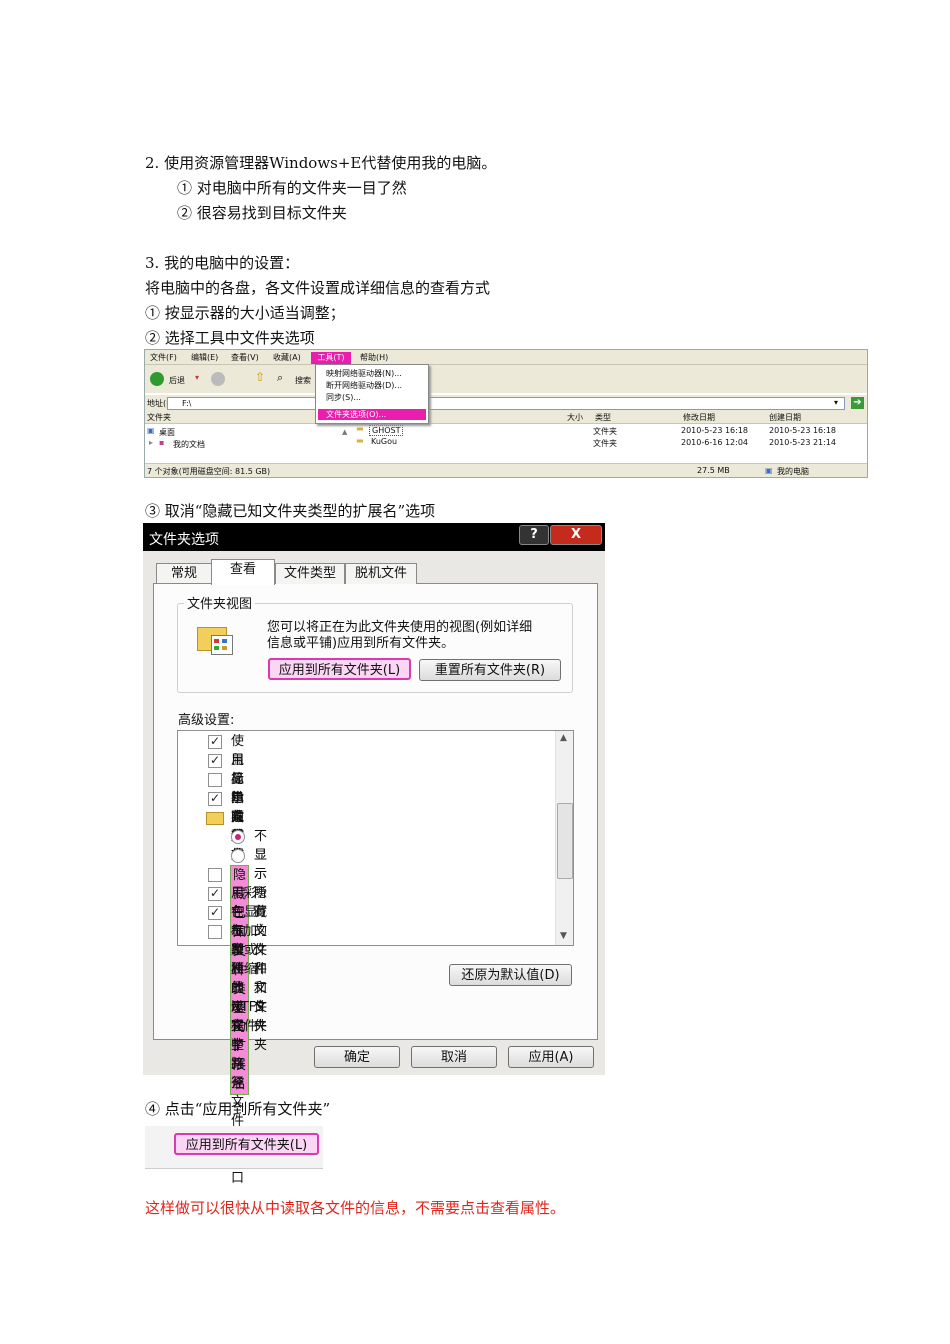 The image size is (950, 1344). What do you see at coordinates (151, 442) in the screenshot?
I see `expand-icon: ▸` at bounding box center [151, 442].